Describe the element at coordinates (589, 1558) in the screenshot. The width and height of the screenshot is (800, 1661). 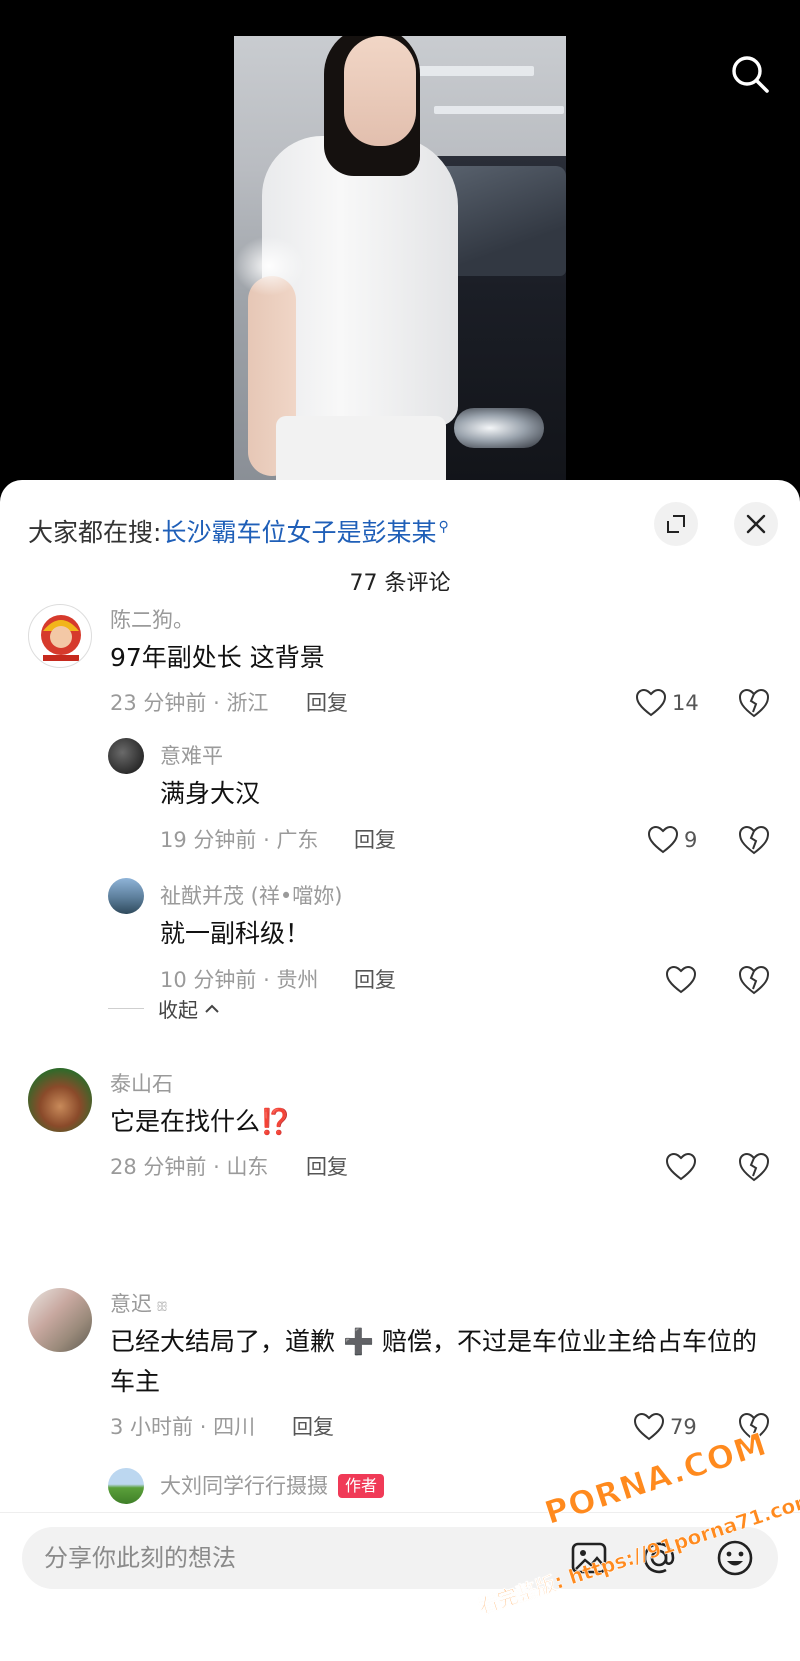
I see `image-icon` at that location.